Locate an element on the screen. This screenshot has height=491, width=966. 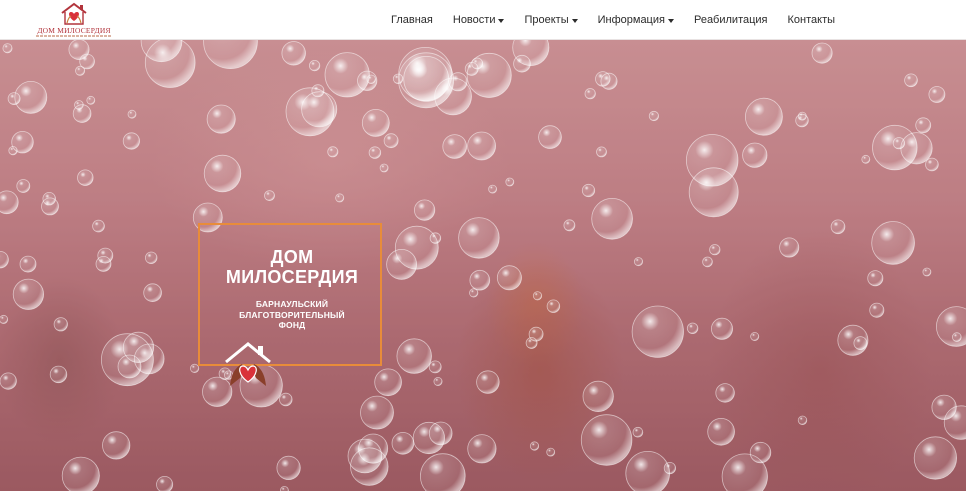
nav-item-news: Новости is located at coordinates (479, 20).